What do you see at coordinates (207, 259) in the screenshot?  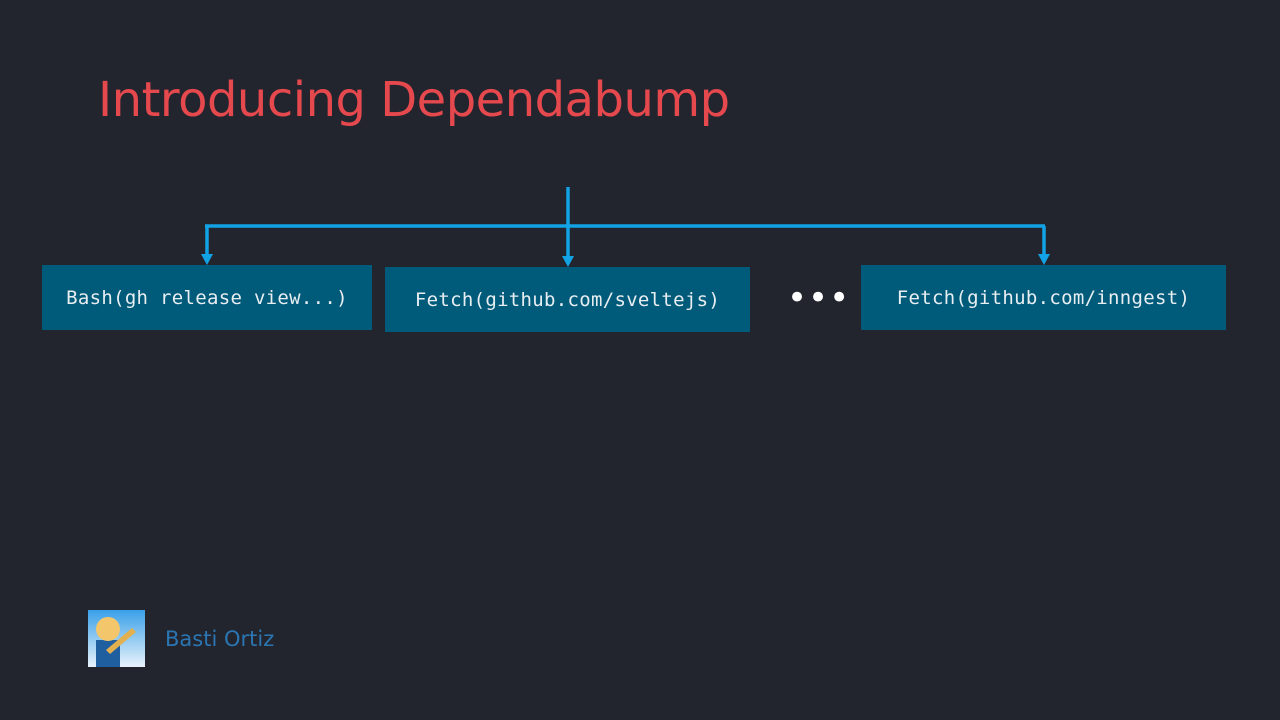 I see `arrowhead-left` at bounding box center [207, 259].